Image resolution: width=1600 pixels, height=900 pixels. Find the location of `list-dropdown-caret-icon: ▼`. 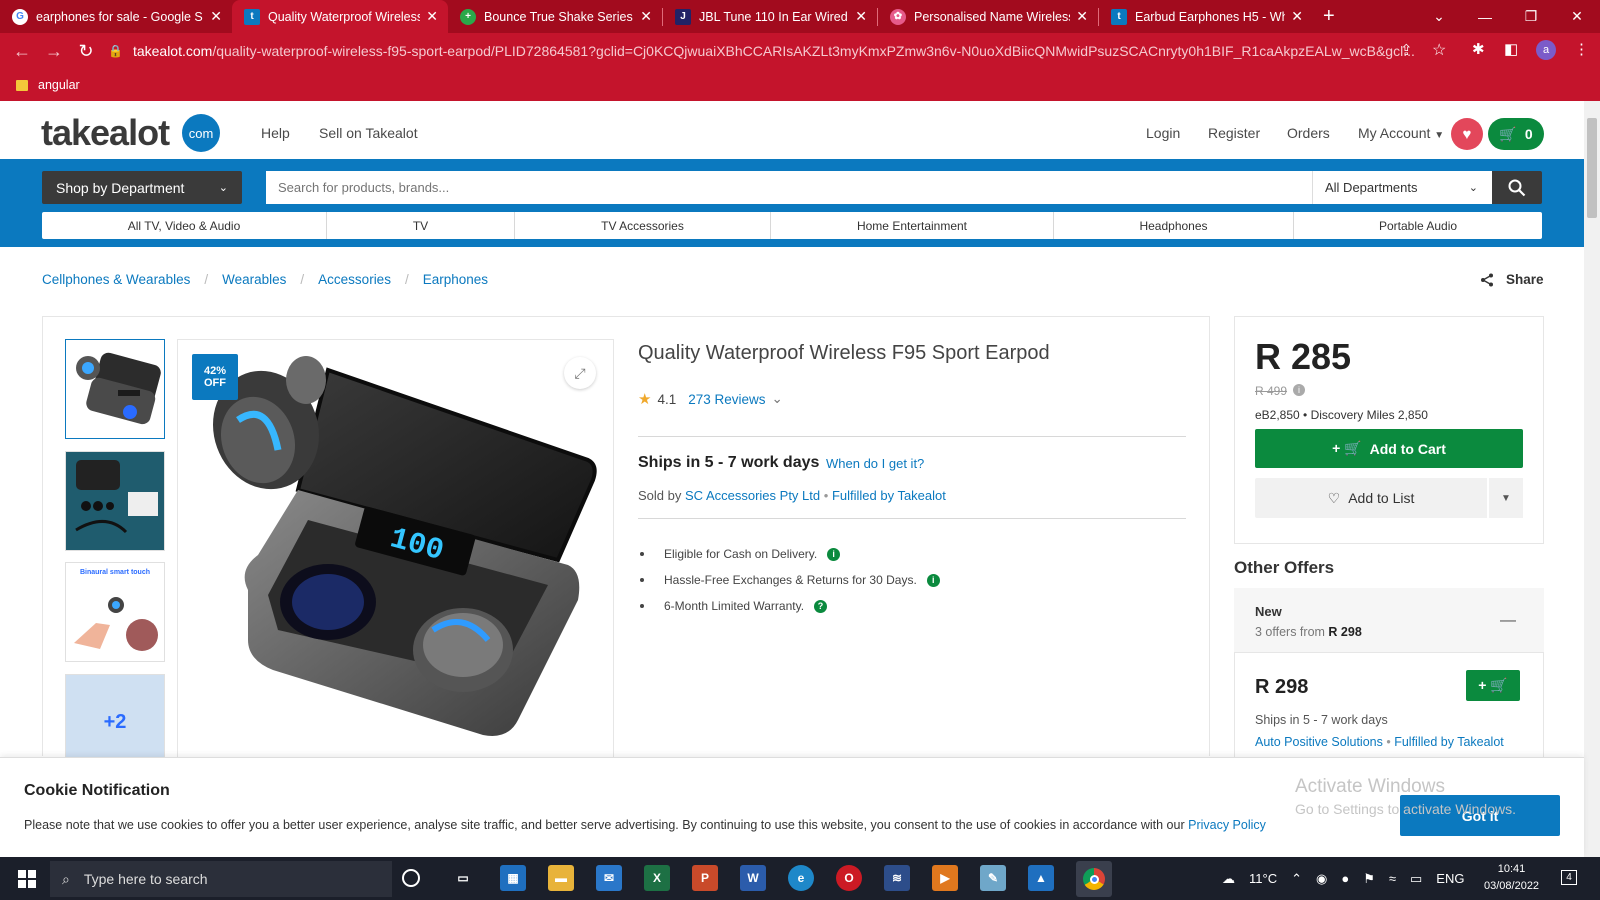

list-dropdown-caret-icon: ▼ is located at coordinates (1506, 498).